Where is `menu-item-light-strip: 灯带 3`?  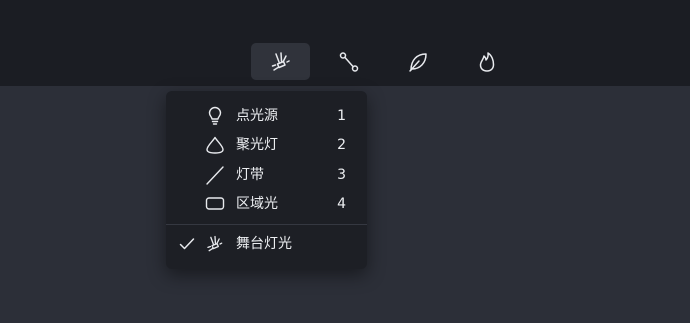 menu-item-light-strip: 灯带 3 is located at coordinates (266, 175).